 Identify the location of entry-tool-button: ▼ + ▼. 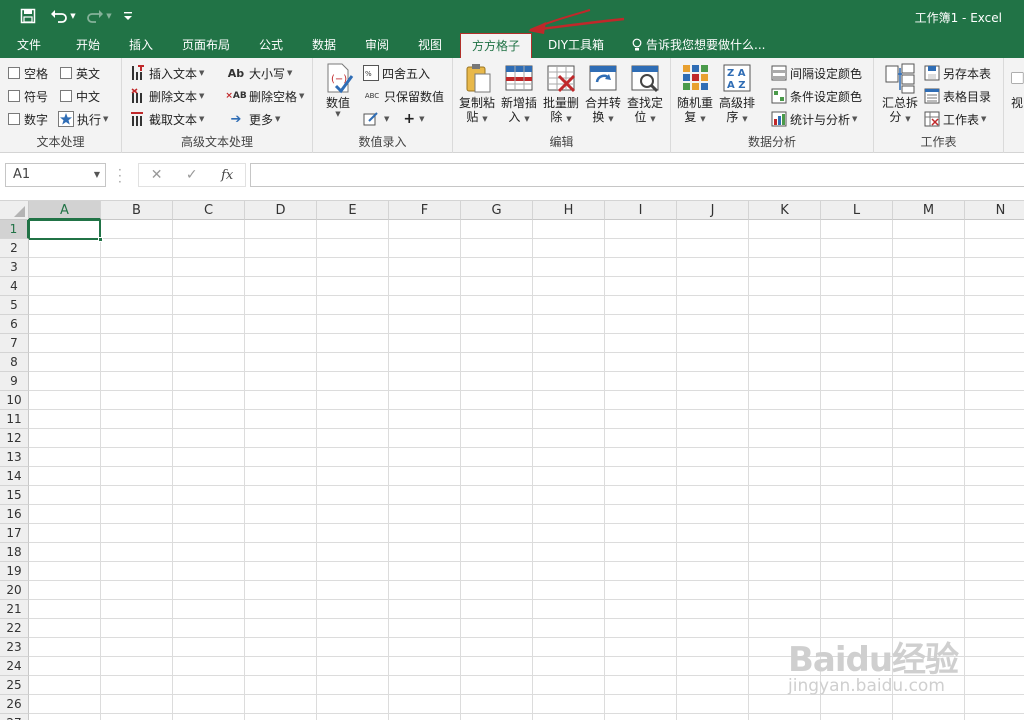
(394, 119).